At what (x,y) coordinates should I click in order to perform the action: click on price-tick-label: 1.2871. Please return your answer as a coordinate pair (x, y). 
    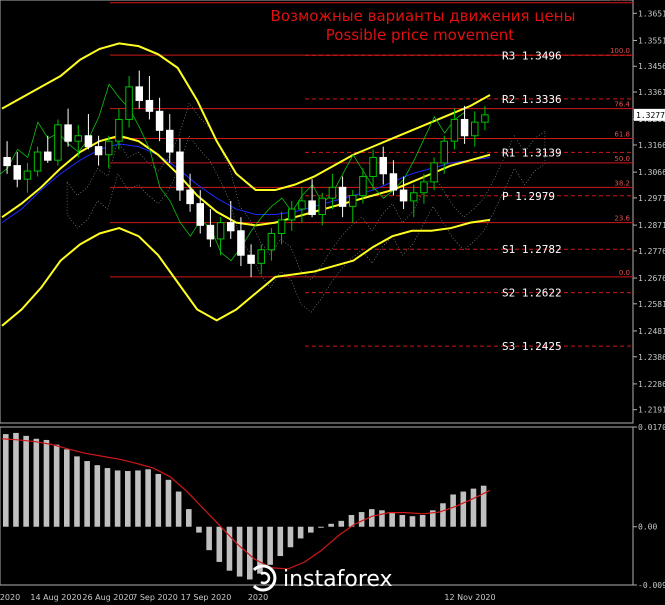
    Looking at the image, I should click on (651, 225).